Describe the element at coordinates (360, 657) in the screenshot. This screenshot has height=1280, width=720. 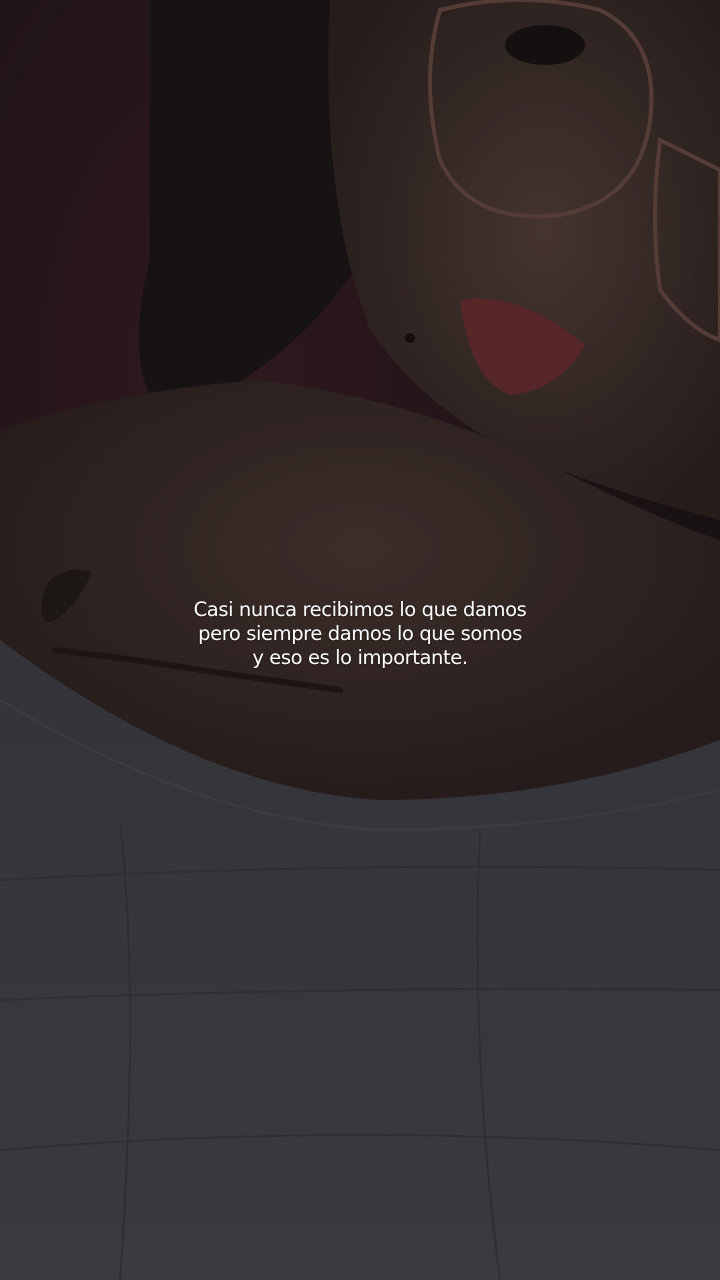
I see `caption-line-3: y eso es lo importante.` at that location.